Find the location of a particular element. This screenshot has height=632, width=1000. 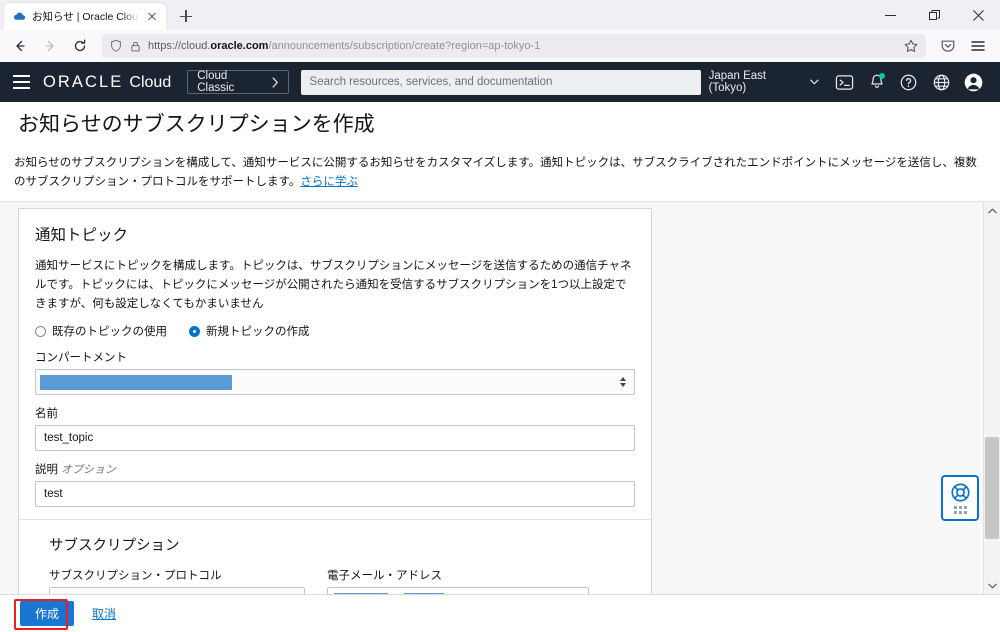

help-circle-icon is located at coordinates (909, 82).